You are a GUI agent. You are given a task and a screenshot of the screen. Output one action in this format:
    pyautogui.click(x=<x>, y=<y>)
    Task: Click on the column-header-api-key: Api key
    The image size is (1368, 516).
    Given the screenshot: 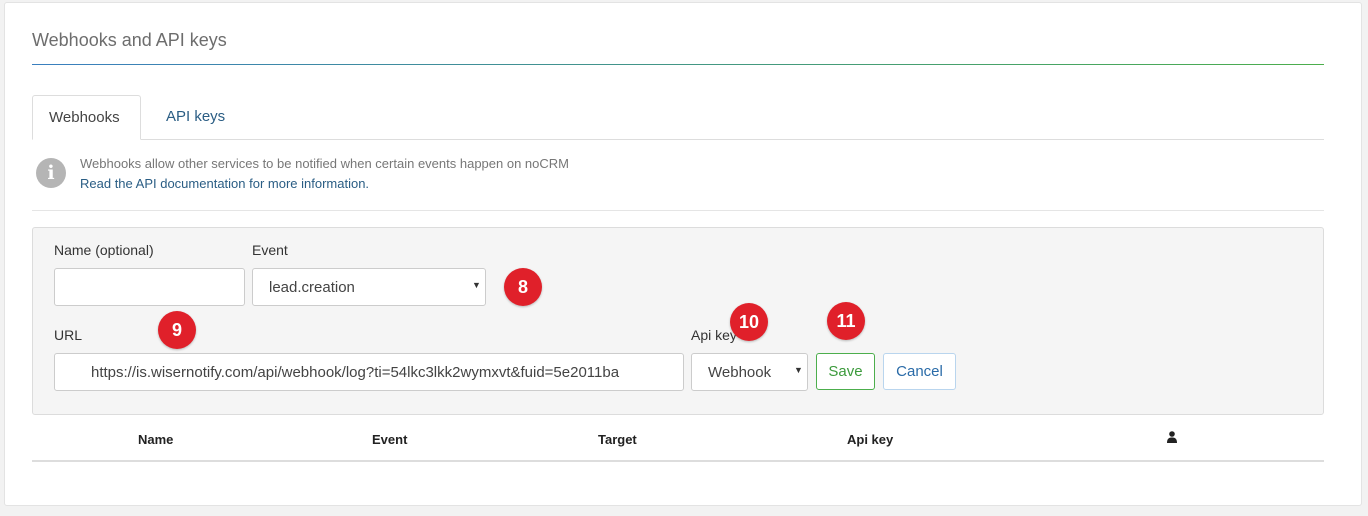 What is the action you would take?
    pyautogui.click(x=870, y=439)
    